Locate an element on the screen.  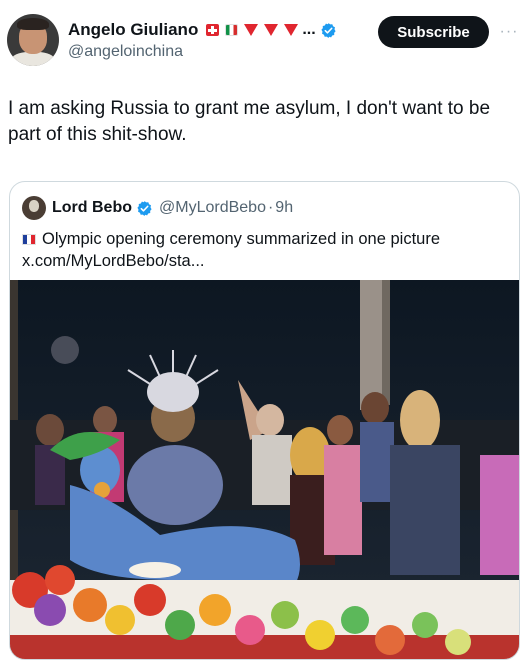
quoted-post-header: Lord Bebo @MyLordBebo · 9h is located at coordinates (157, 208).